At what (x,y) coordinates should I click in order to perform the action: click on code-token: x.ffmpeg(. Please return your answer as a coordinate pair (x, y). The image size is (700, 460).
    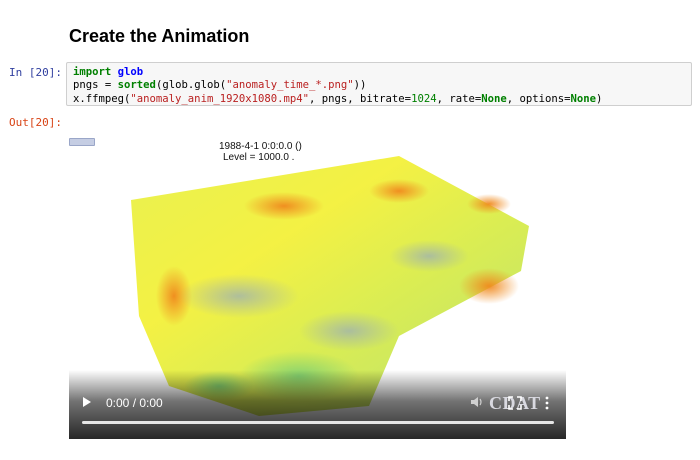
    Looking at the image, I should click on (102, 98).